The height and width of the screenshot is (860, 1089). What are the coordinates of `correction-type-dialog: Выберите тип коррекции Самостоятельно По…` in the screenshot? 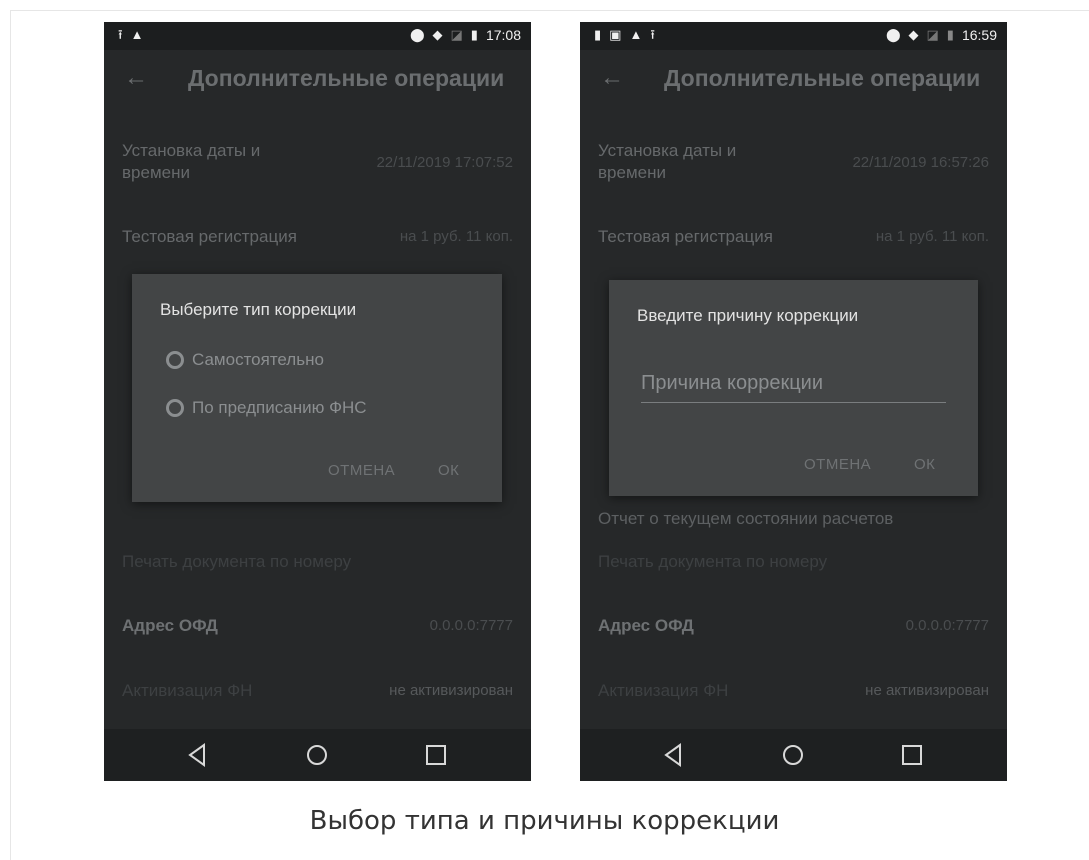 It's located at (317, 388).